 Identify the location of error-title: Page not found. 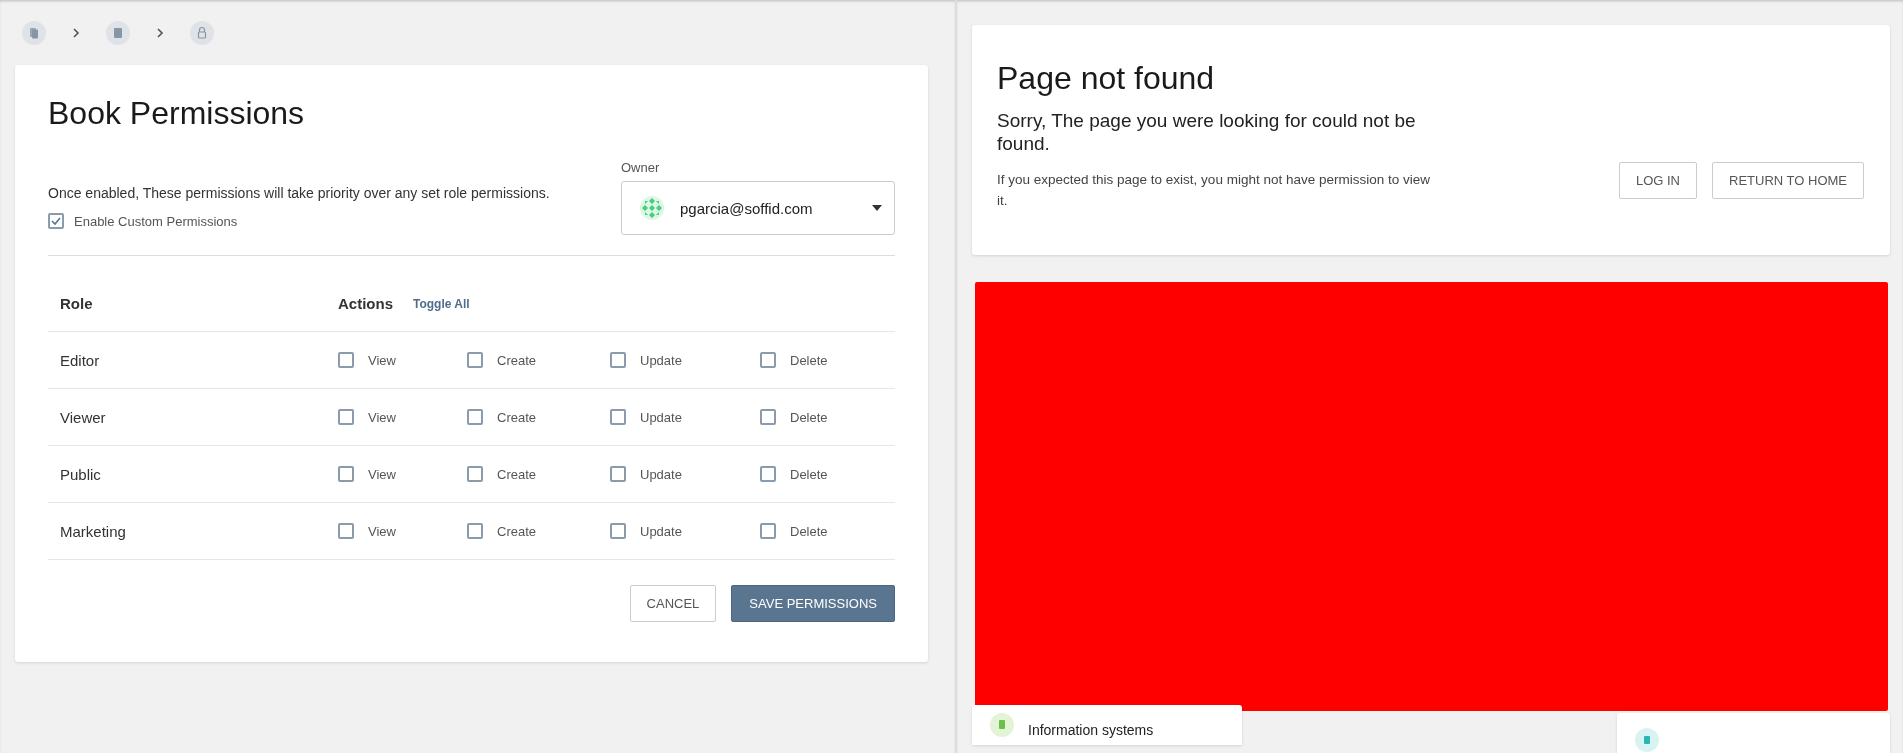
(1106, 78).